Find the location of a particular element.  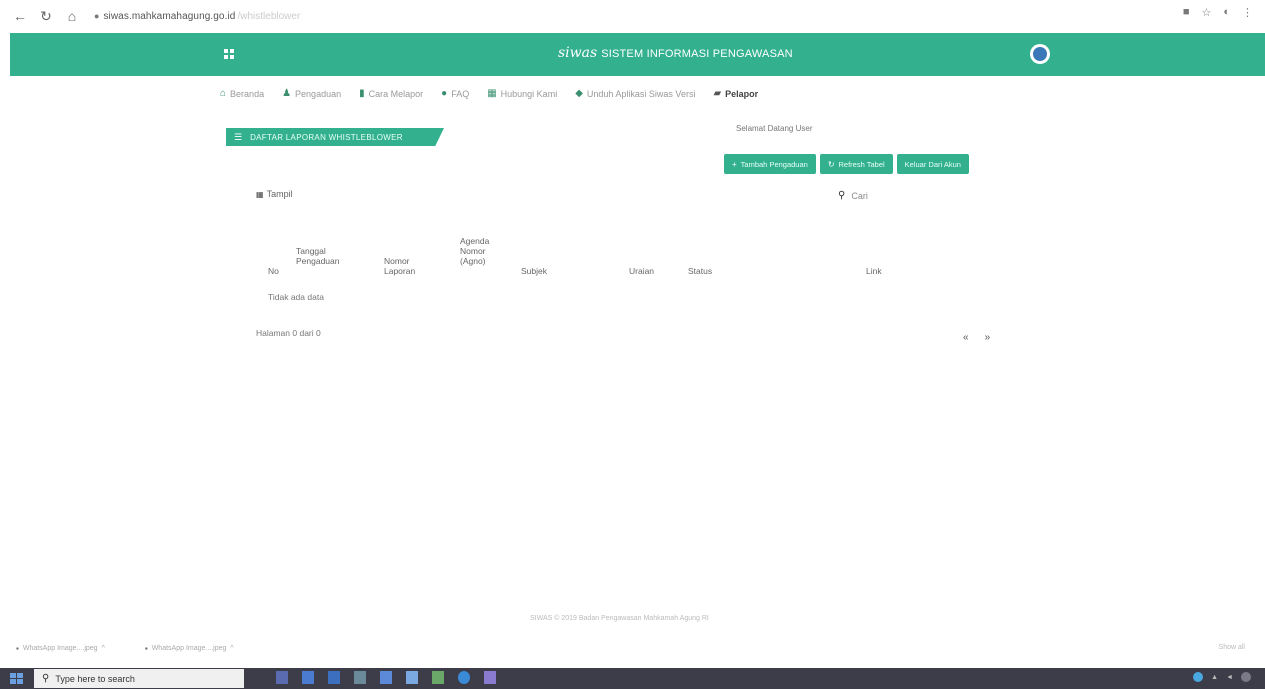

nav-label: Hubungi Kami is located at coordinates (529, 93).